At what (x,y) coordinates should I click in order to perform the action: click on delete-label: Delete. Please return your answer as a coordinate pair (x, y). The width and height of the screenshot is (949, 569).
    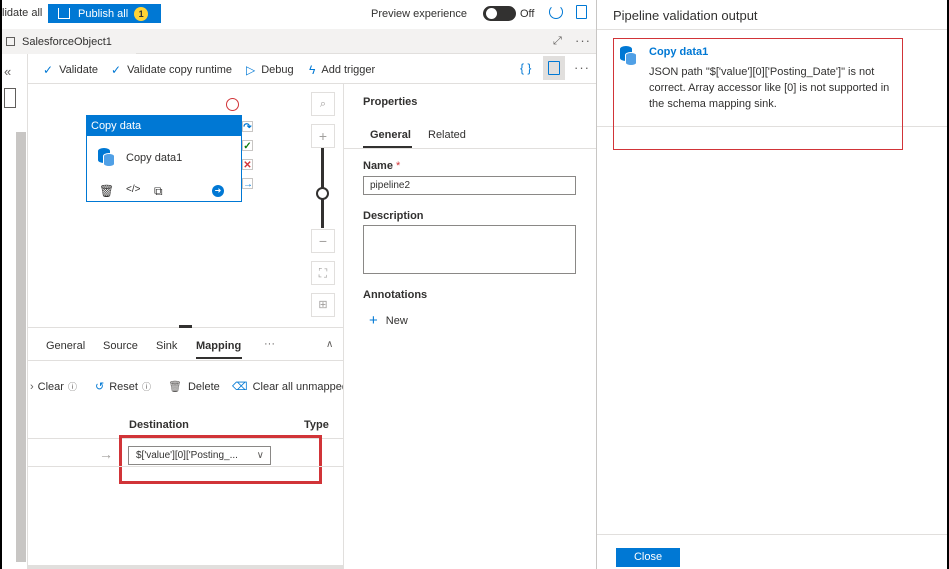
    Looking at the image, I should click on (203, 386).